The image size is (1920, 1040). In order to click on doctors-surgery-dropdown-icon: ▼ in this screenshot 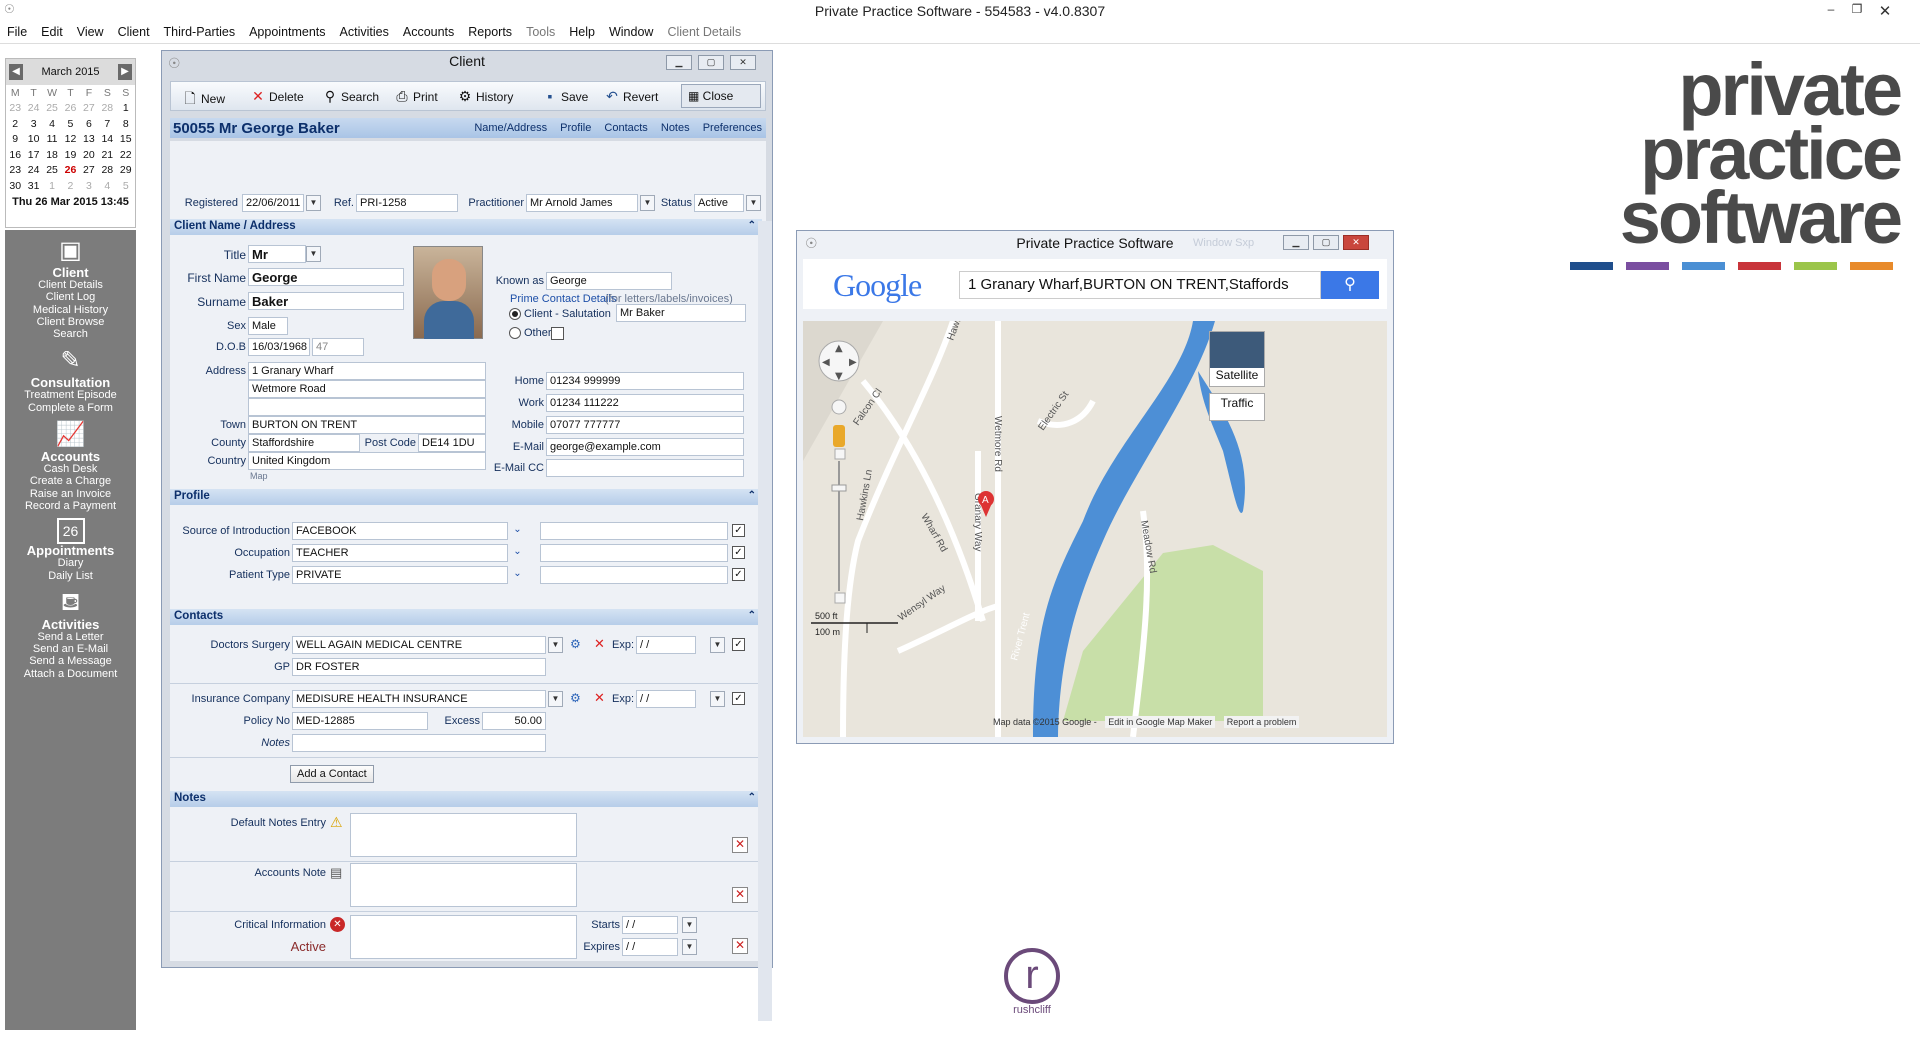, I will do `click(555, 645)`.